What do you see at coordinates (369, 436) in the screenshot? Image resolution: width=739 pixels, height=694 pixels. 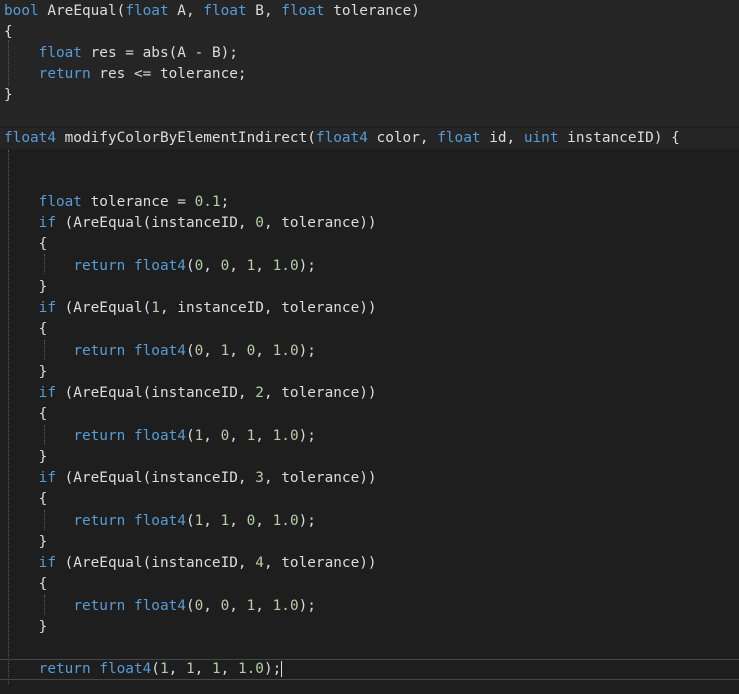 I see `code-line: return float4(1, 0, 1, 1.0);` at bounding box center [369, 436].